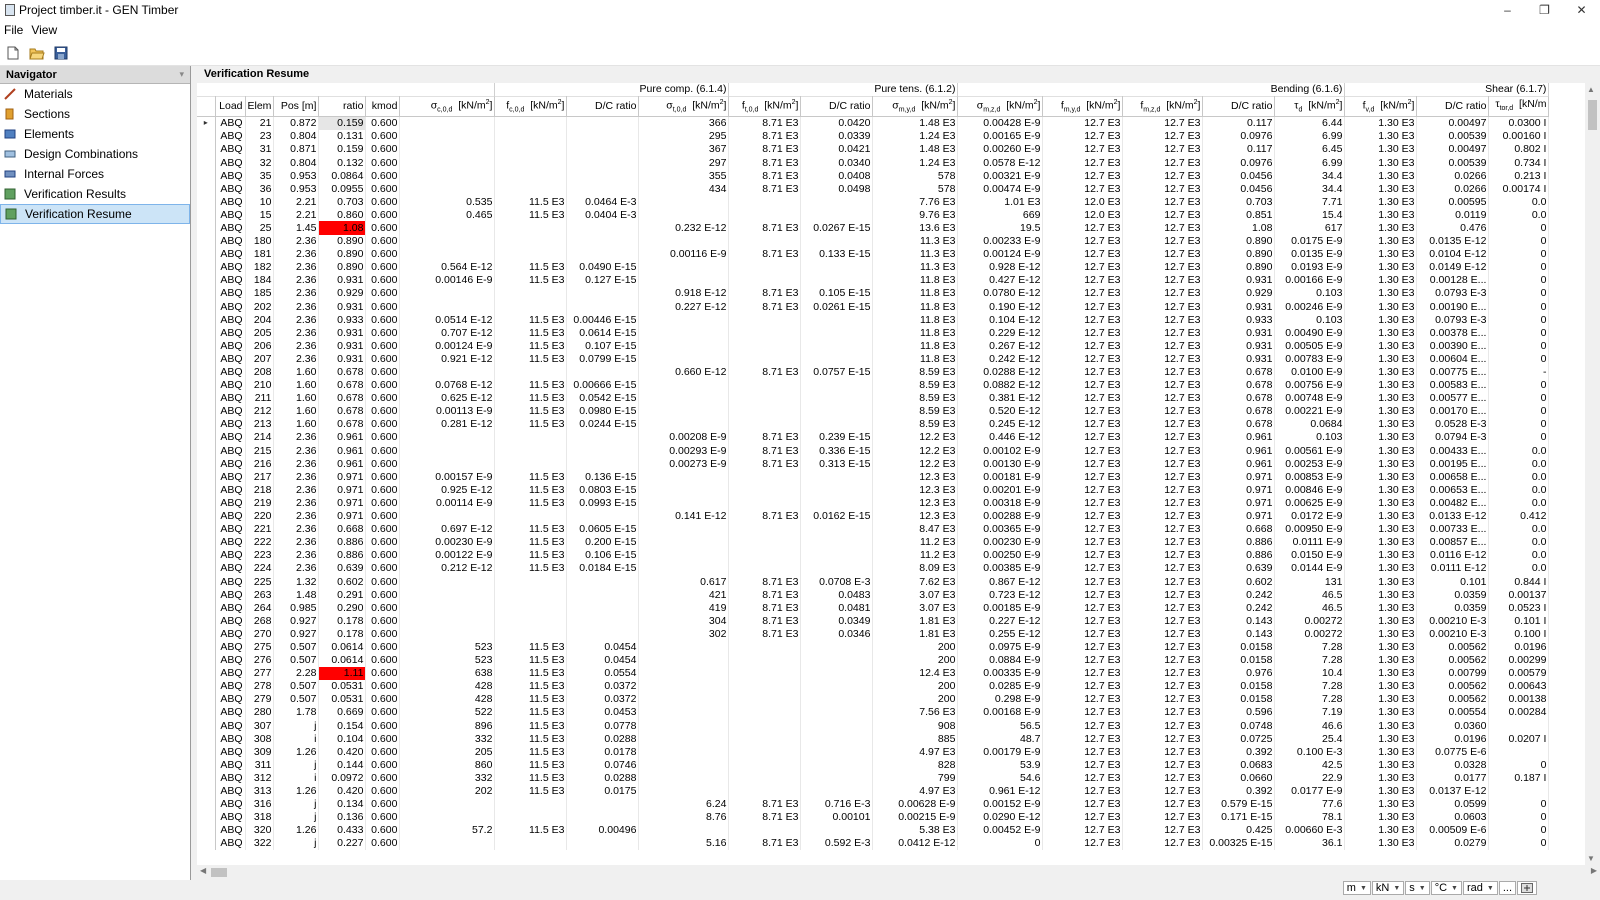 This screenshot has height=900, width=1600. I want to click on table-cell: 6.99, so click(1310, 136).